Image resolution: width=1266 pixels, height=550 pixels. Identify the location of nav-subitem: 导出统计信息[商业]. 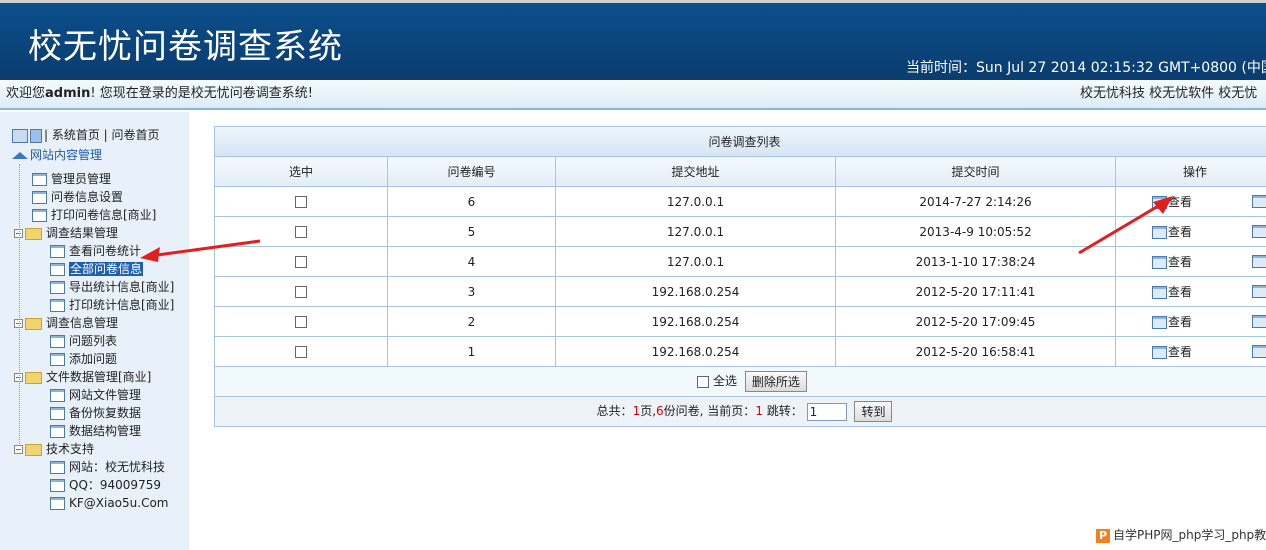
(112, 287).